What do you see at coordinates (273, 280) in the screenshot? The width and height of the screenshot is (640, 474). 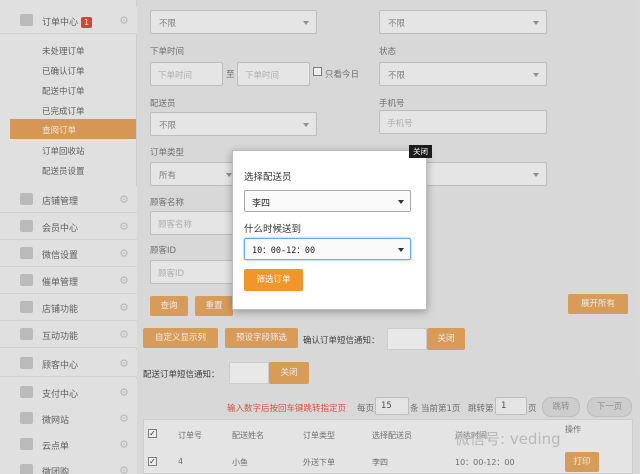 I see `filter-orders-button: 筛选订单` at bounding box center [273, 280].